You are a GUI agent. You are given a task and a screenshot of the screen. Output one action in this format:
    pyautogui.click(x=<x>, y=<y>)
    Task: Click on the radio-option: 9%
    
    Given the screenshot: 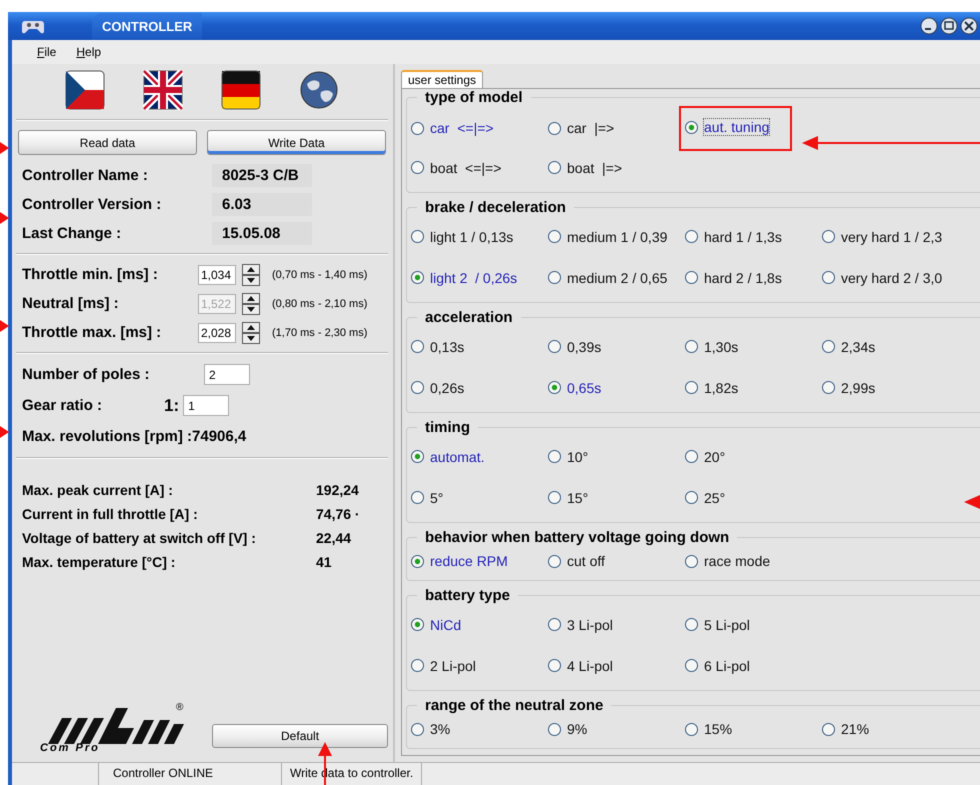 What is the action you would take?
    pyautogui.click(x=616, y=729)
    